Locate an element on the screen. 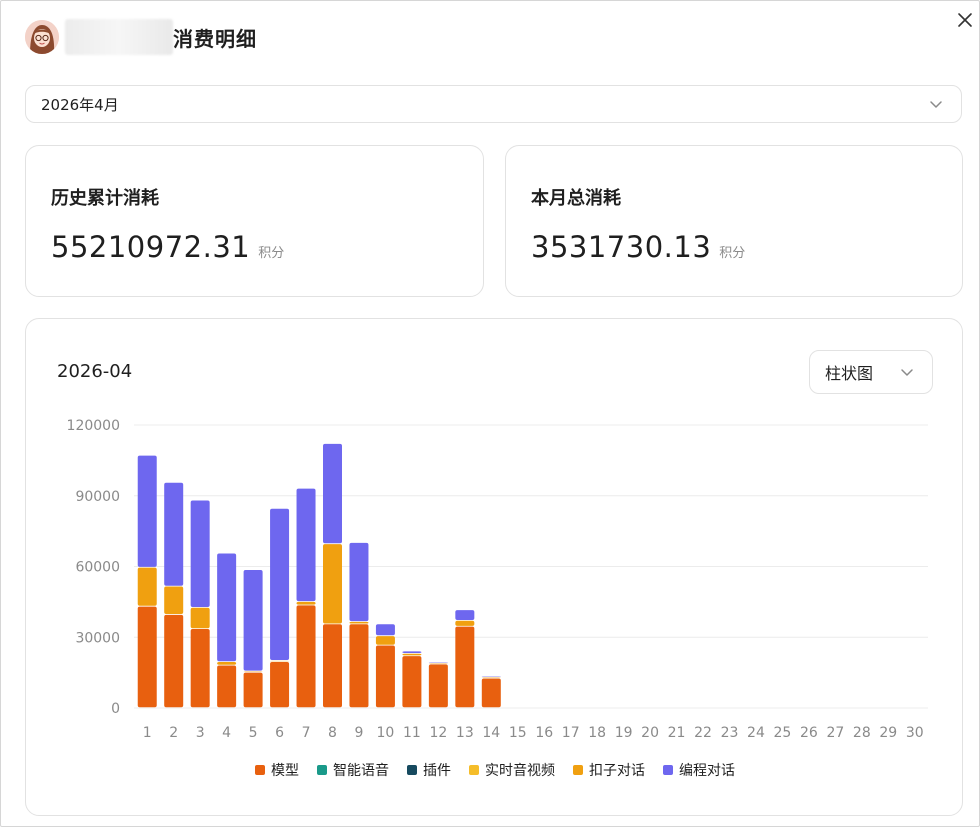 Image resolution: width=980 pixels, height=827 pixels. month-select: 2026年4月 is located at coordinates (493, 104).